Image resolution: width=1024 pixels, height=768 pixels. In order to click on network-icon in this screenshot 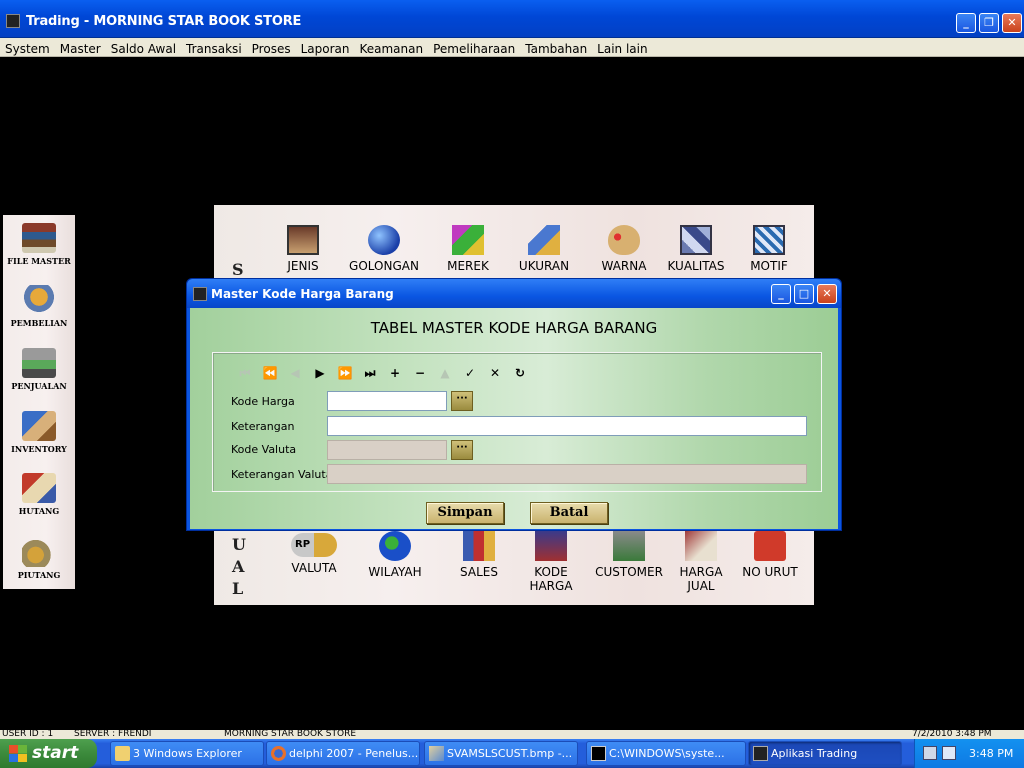, I will do `click(930, 753)`.